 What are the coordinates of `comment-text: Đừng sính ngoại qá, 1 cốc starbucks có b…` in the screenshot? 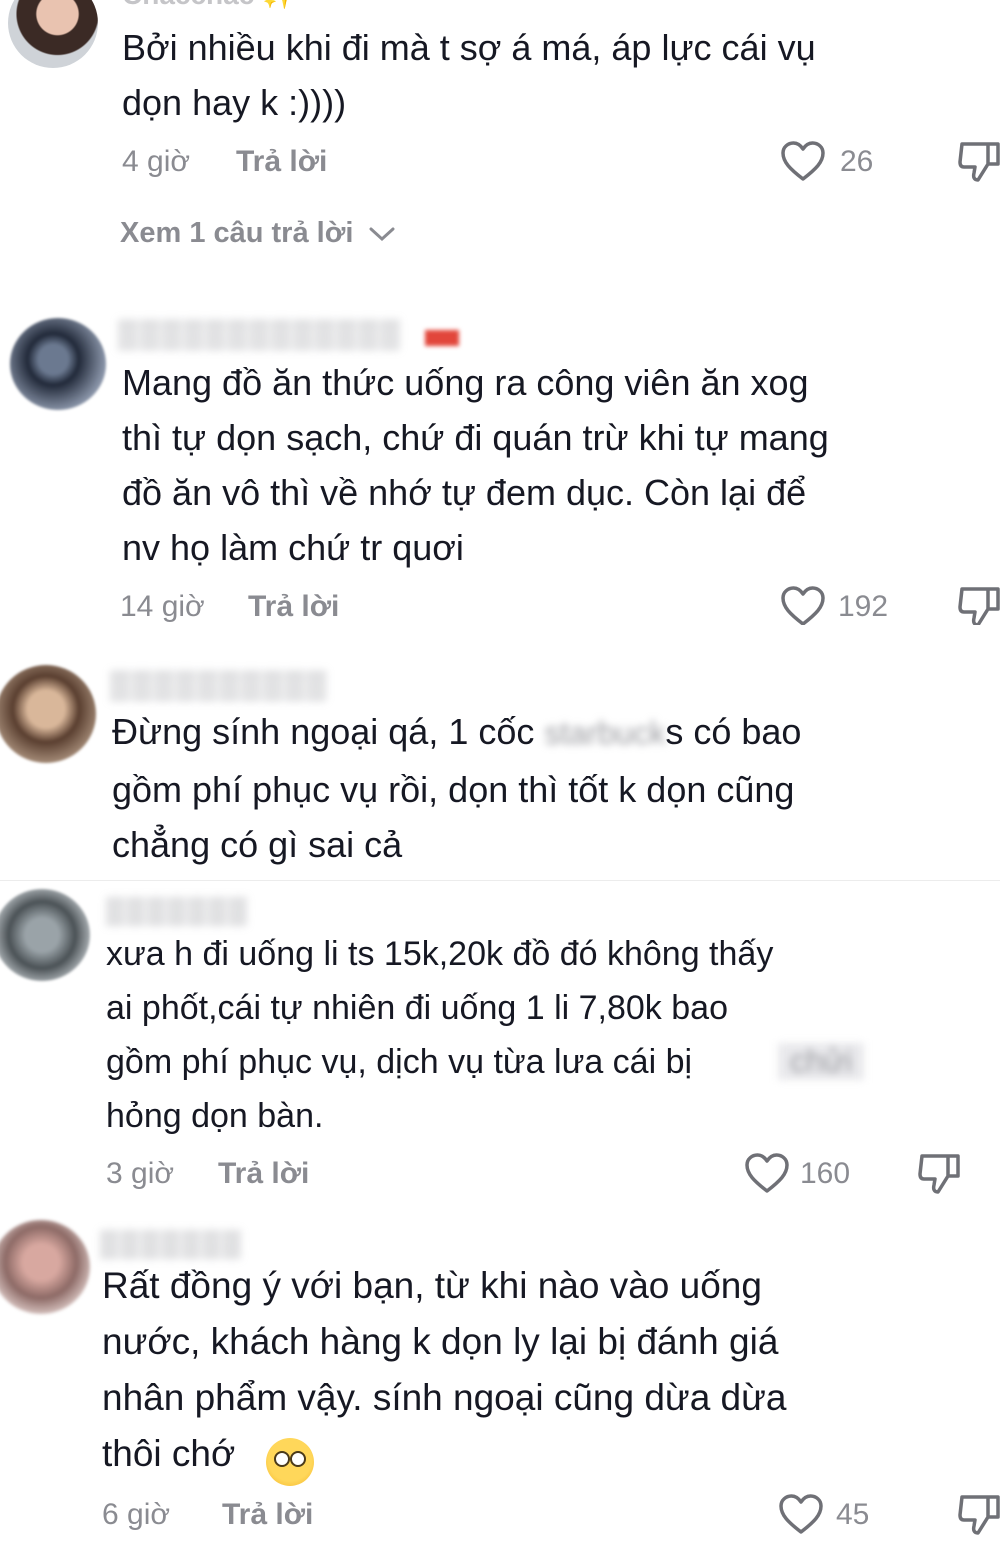 It's located at (456, 732).